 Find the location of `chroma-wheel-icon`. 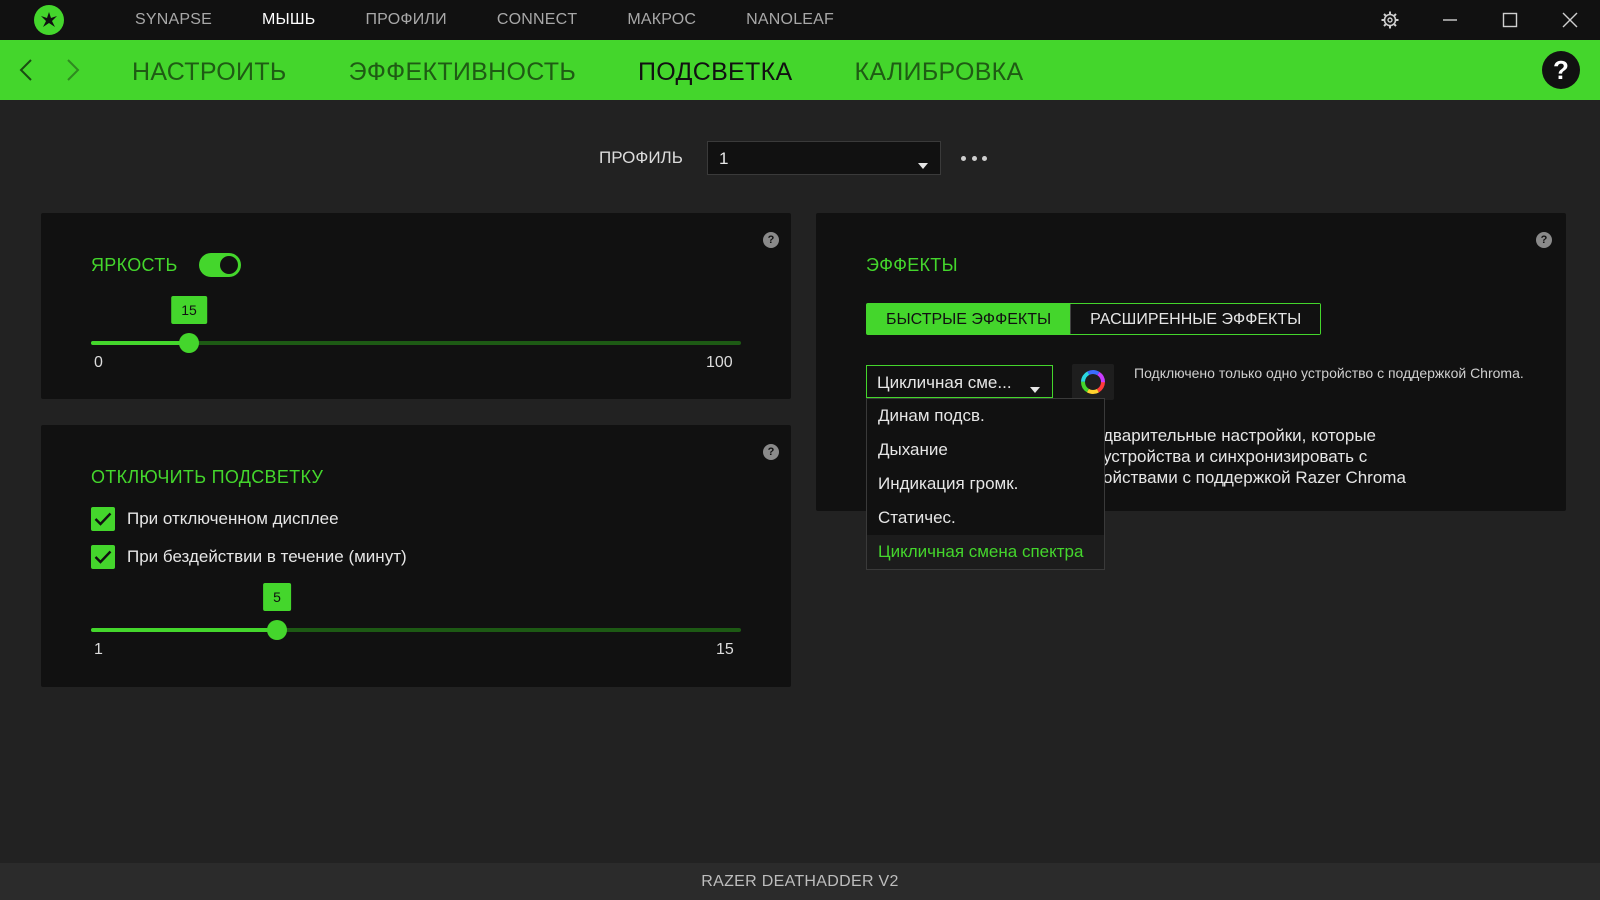

chroma-wheel-icon is located at coordinates (1093, 382).